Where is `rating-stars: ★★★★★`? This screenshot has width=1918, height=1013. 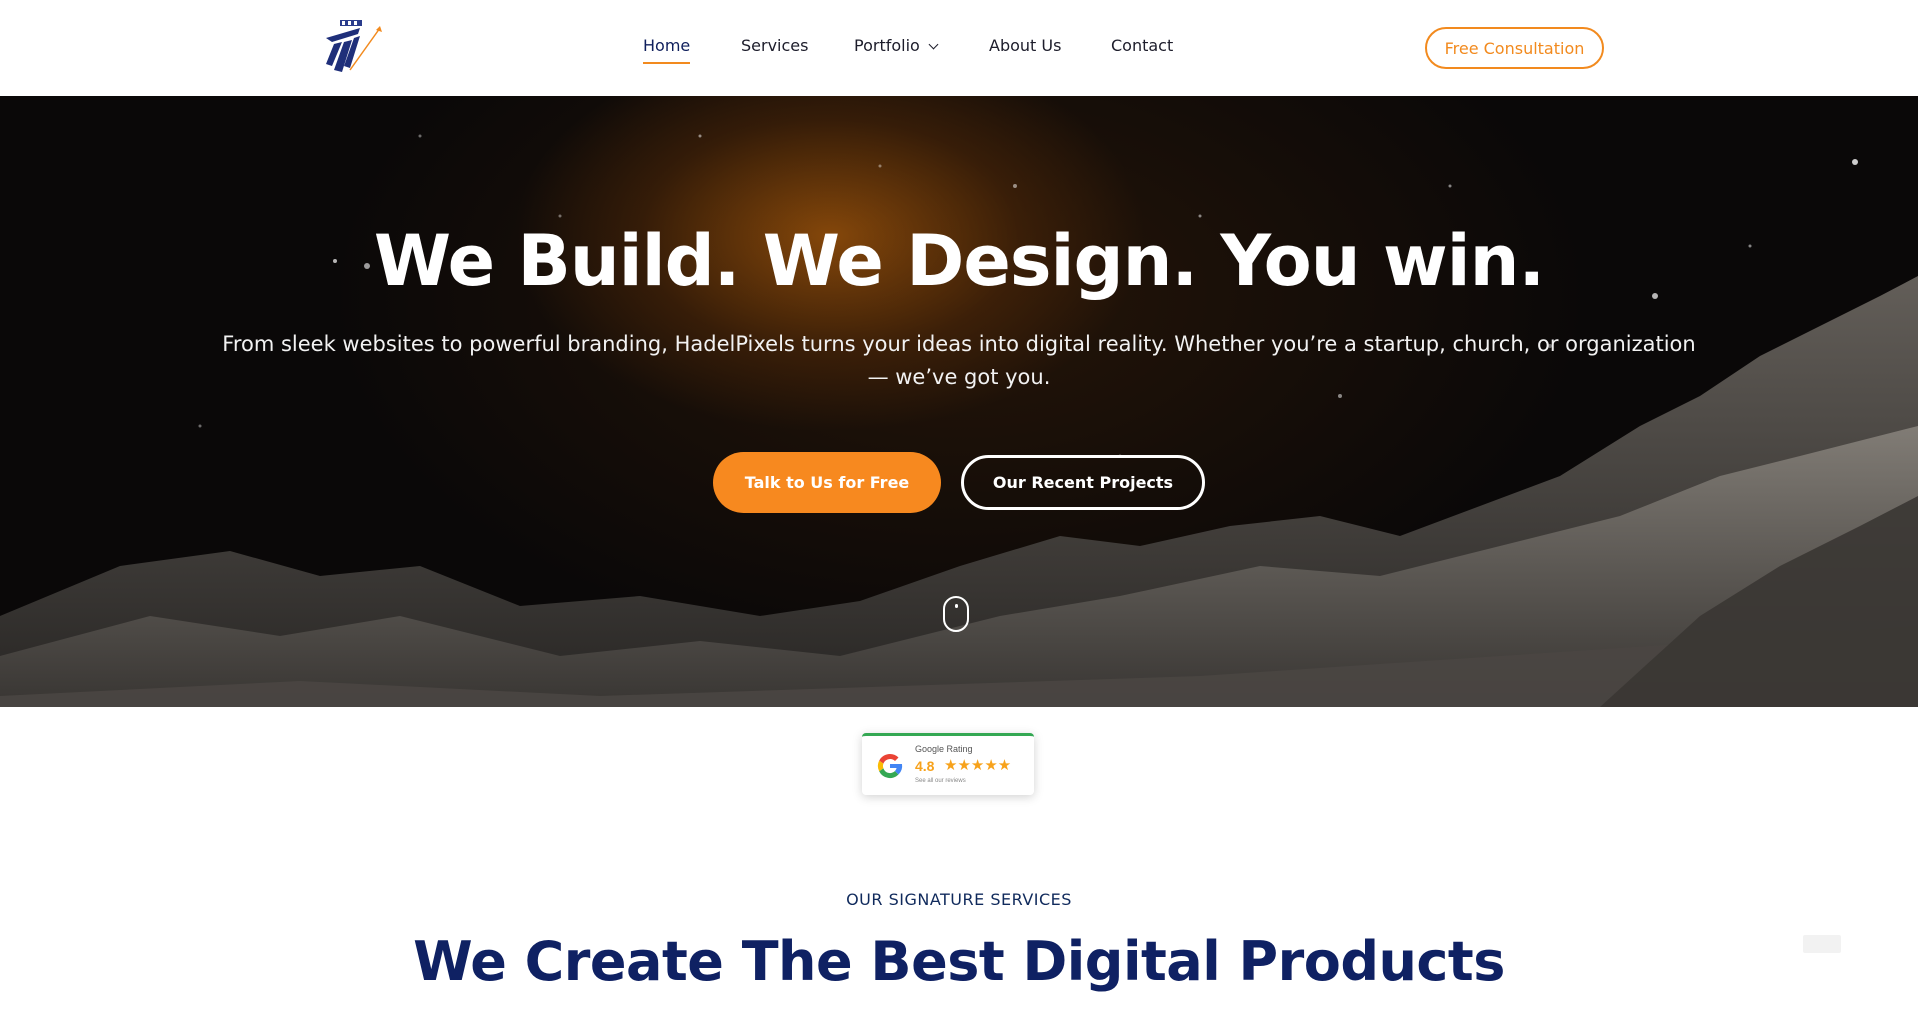 rating-stars: ★★★★★ is located at coordinates (978, 765).